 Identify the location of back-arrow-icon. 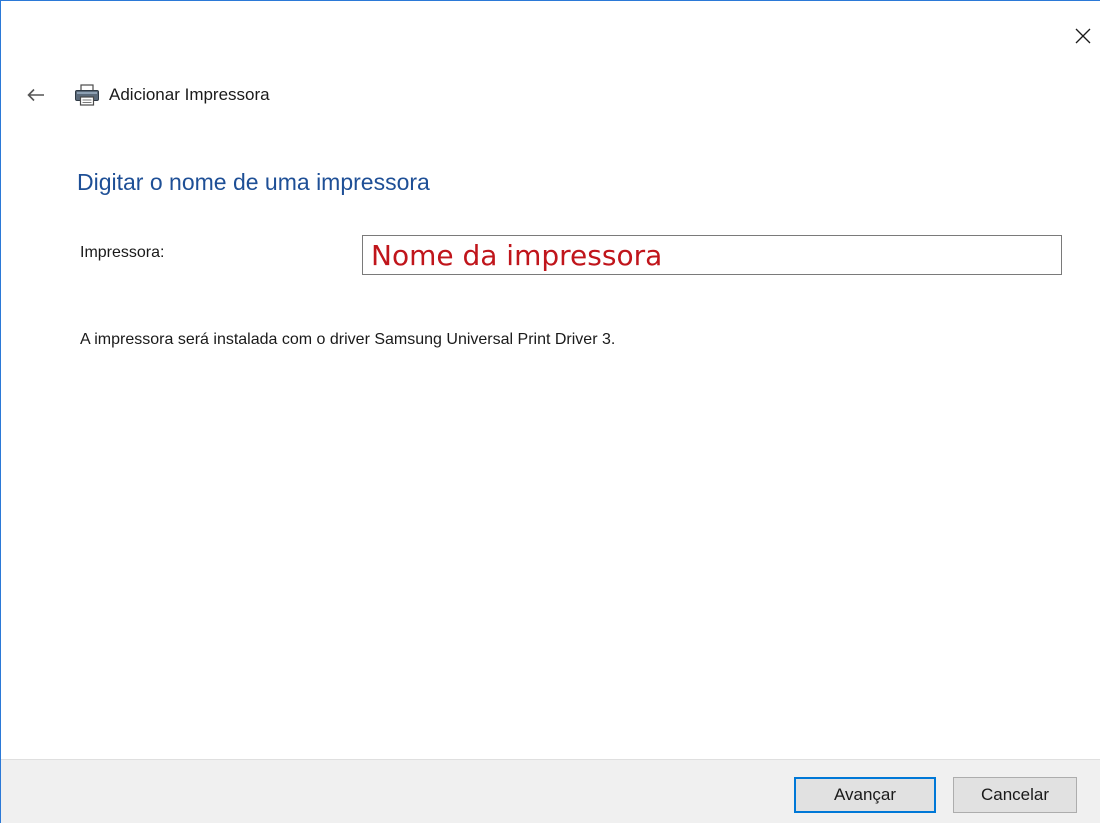
(35, 95).